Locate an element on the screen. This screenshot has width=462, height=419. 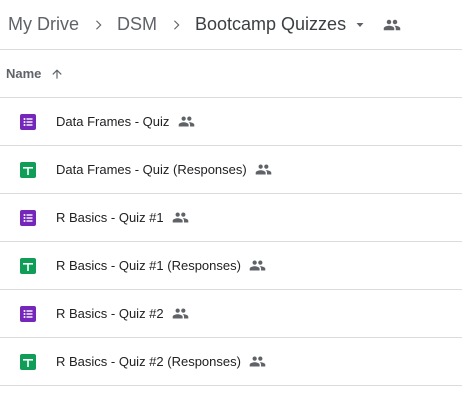
file-row: Data Frames - Quiz is located at coordinates (231, 122).